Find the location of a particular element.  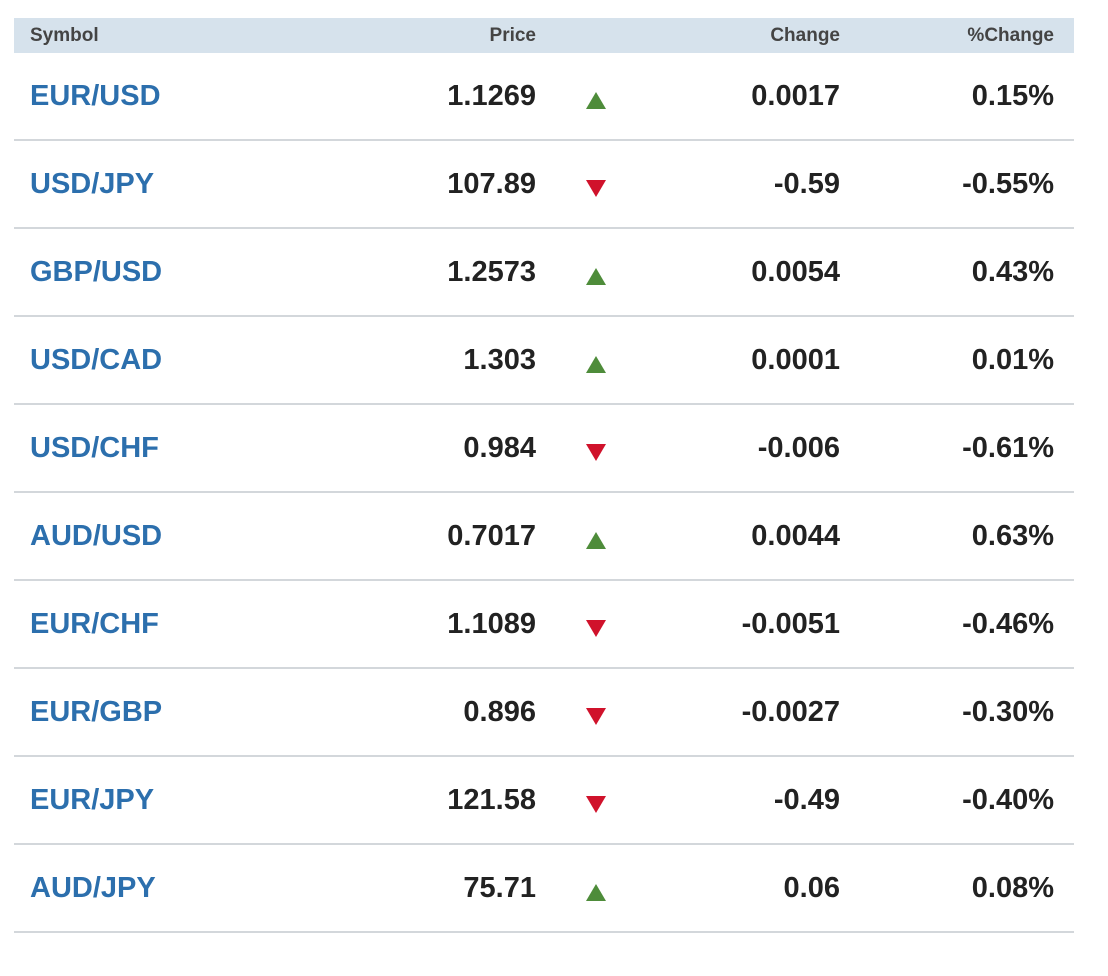

pct-change-value: -0.61% is located at coordinates (1008, 447).